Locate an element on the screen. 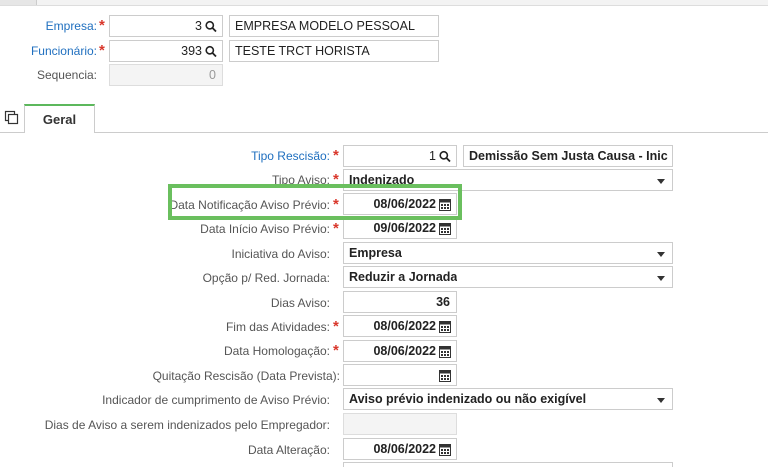 The width and height of the screenshot is (768, 467). funcionario-code: 393 is located at coordinates (191, 51).